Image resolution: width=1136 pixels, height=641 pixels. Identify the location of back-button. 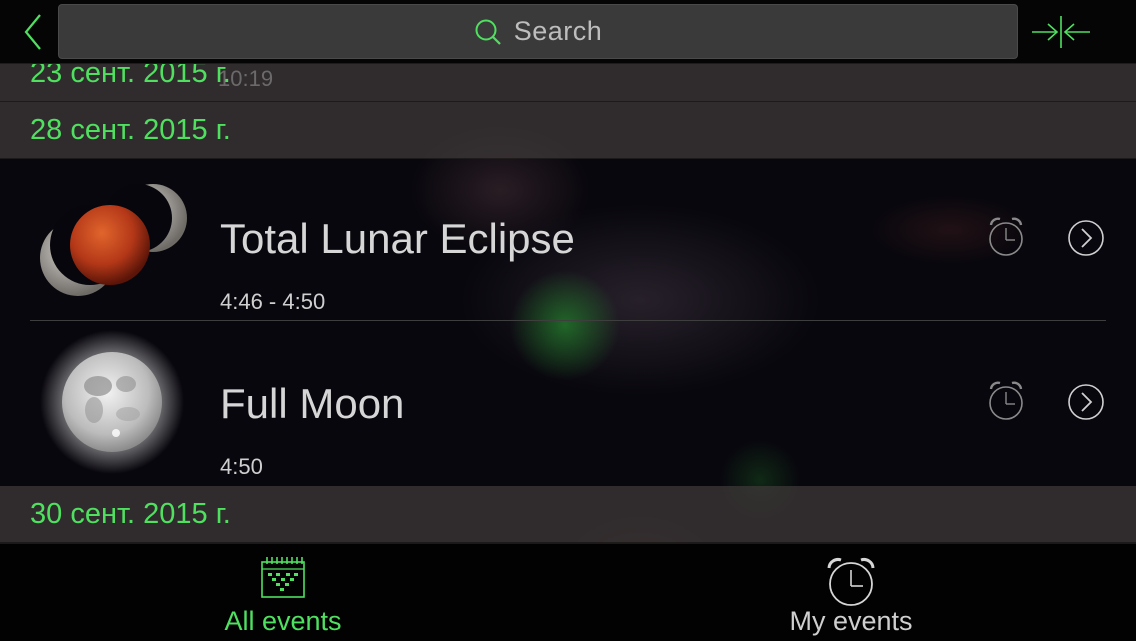
(34, 32).